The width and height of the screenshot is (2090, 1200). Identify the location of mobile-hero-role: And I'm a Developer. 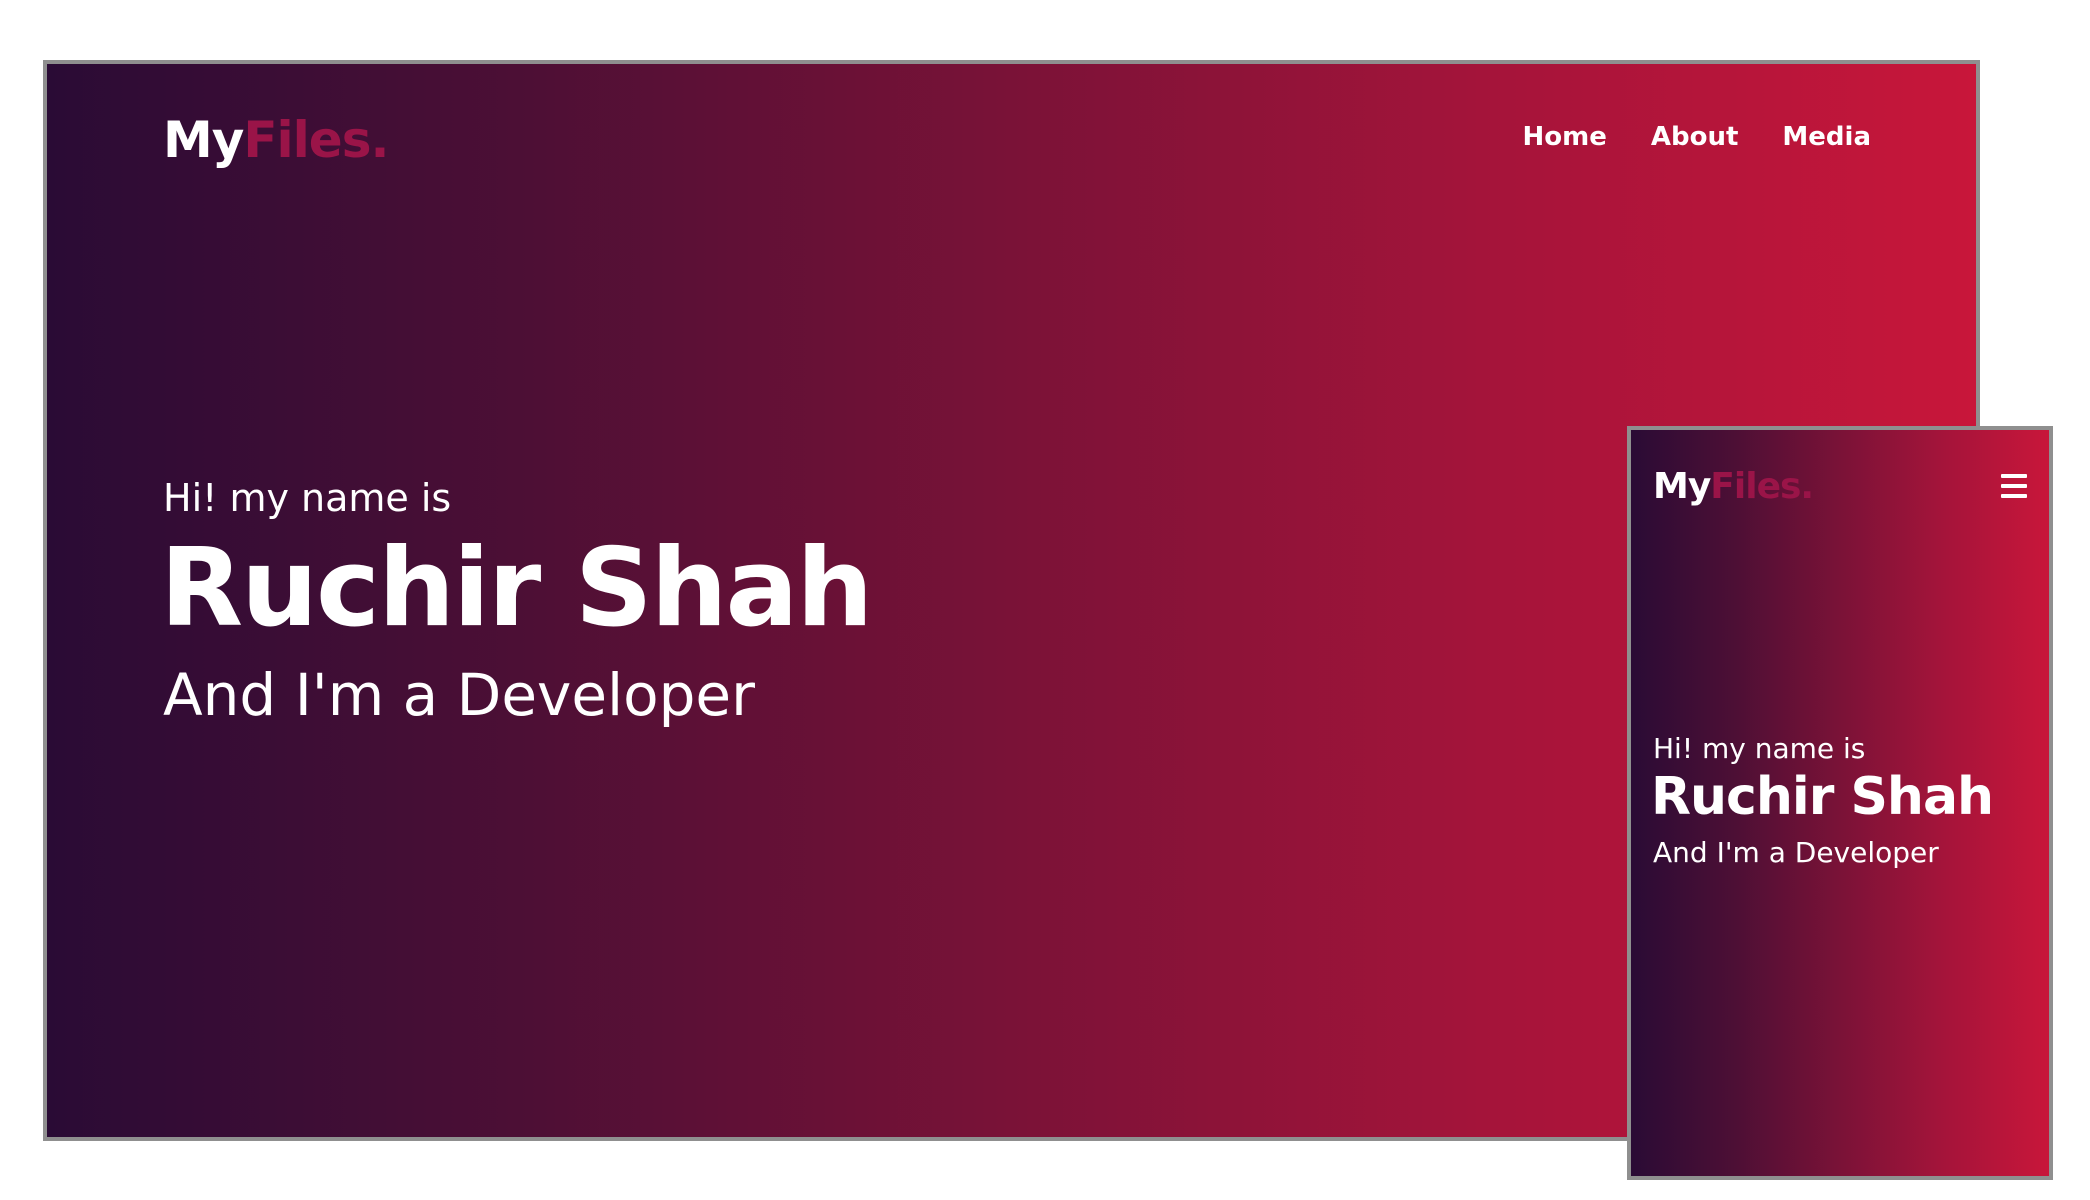
(1796, 853).